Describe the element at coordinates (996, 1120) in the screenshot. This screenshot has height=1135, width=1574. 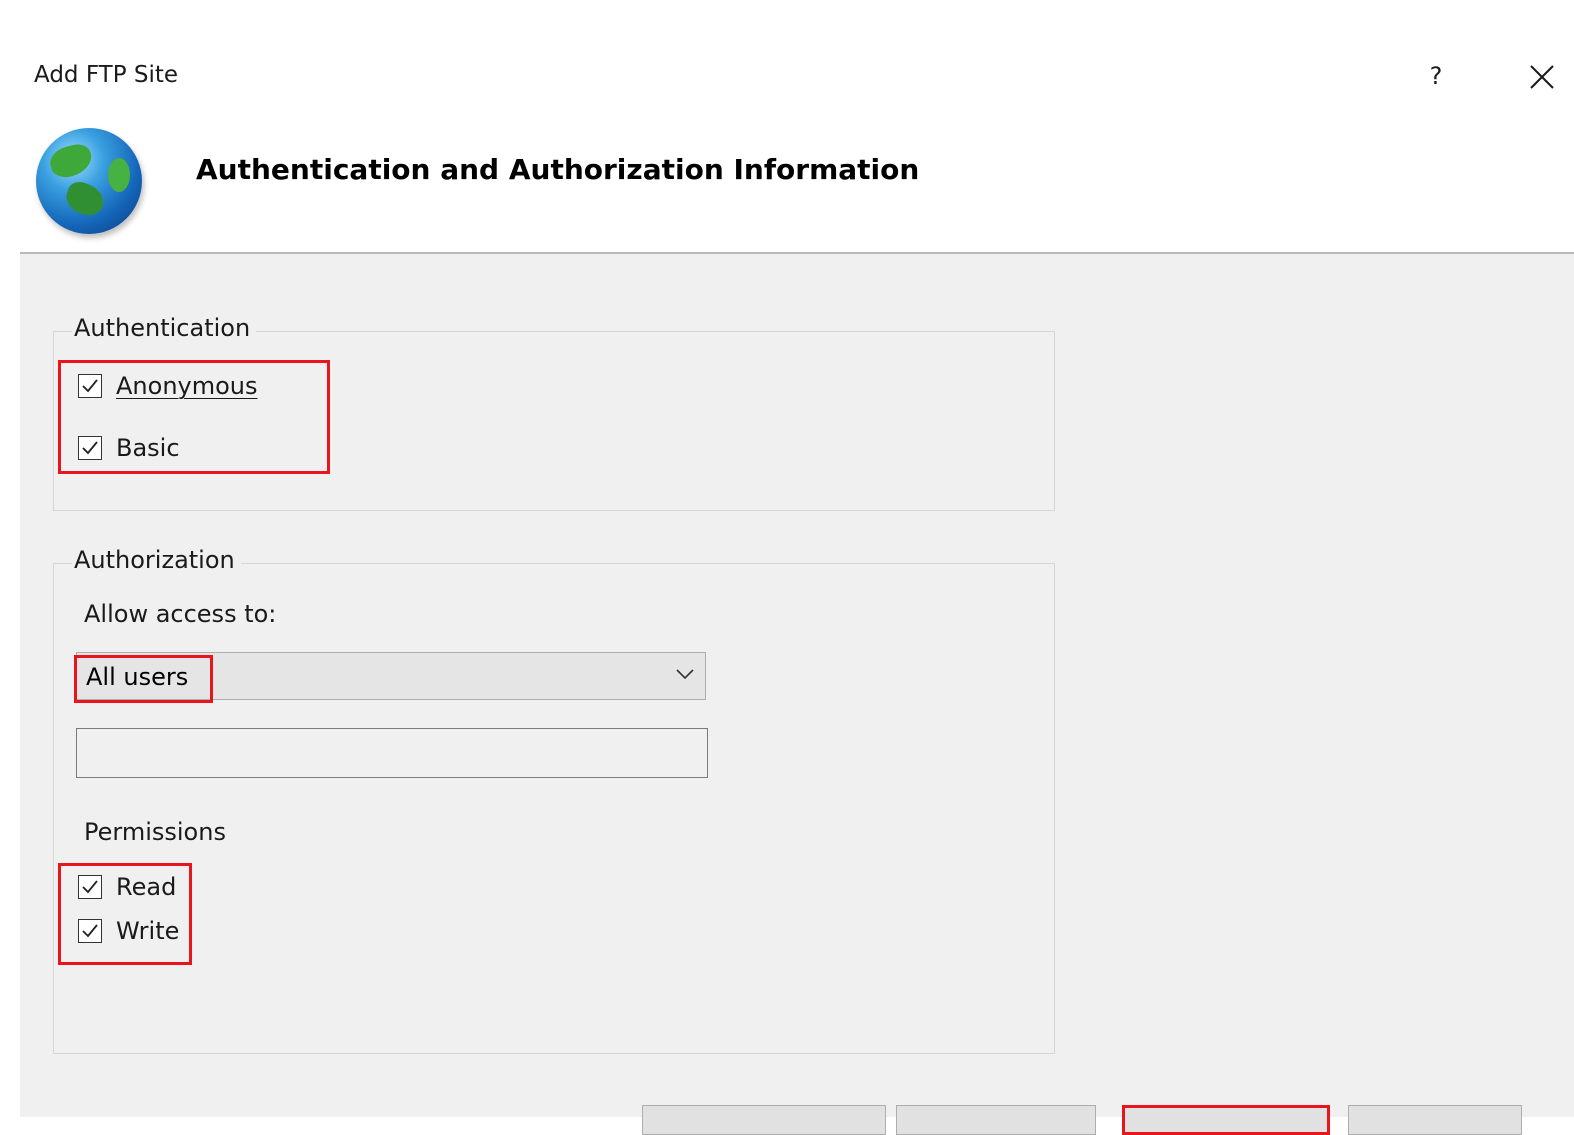
I see `next-button` at that location.